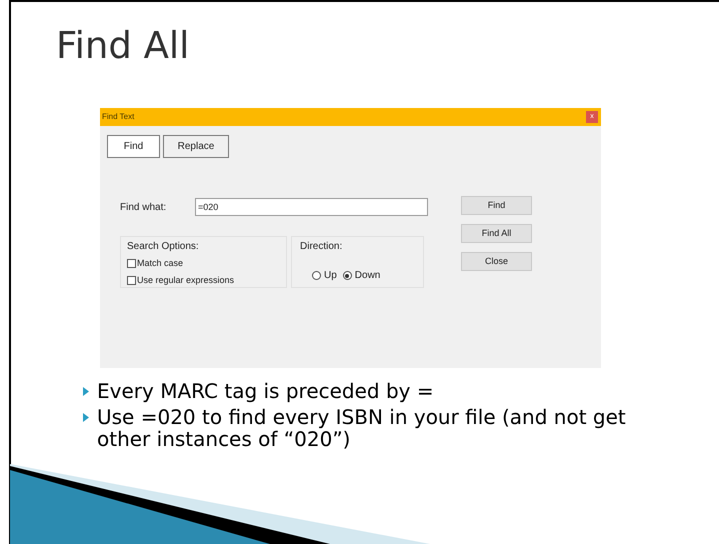  What do you see at coordinates (160, 263) in the screenshot?
I see `checkbox-label: Match case` at bounding box center [160, 263].